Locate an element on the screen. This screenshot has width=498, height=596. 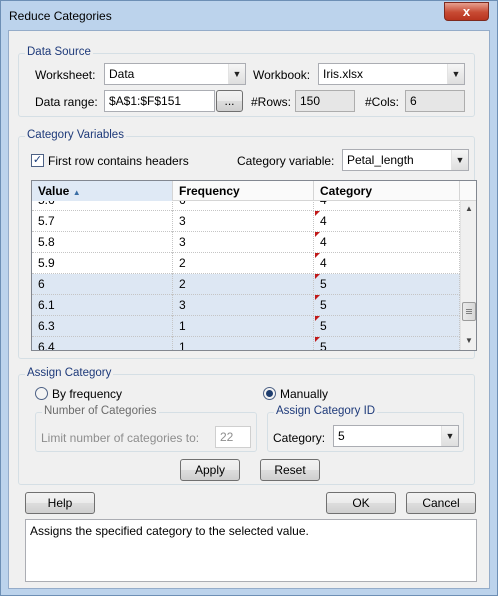
close-icon: x is located at coordinates (466, 11).